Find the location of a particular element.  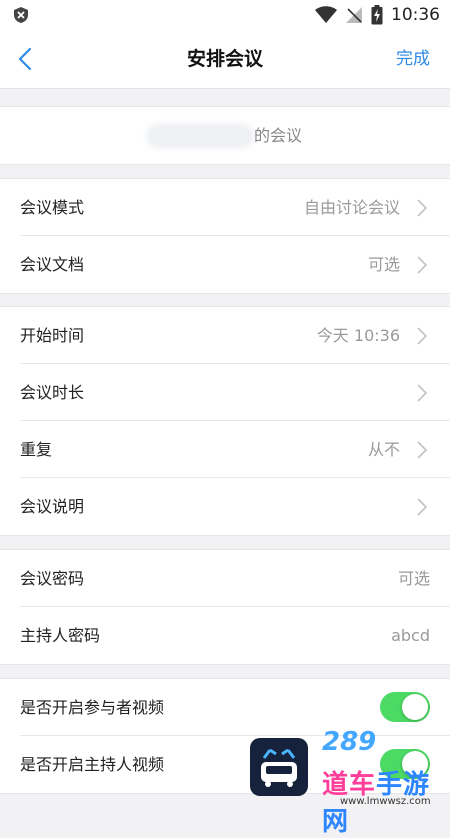

page-title: 安排会议 is located at coordinates (224, 59).